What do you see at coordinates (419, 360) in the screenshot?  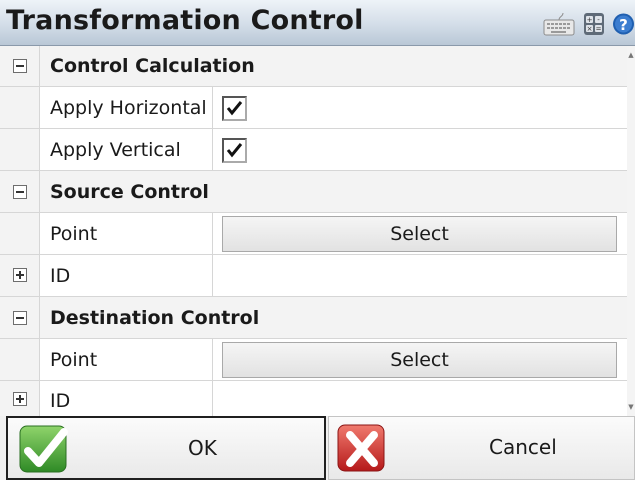 I see `destination-point-select-button: Select` at bounding box center [419, 360].